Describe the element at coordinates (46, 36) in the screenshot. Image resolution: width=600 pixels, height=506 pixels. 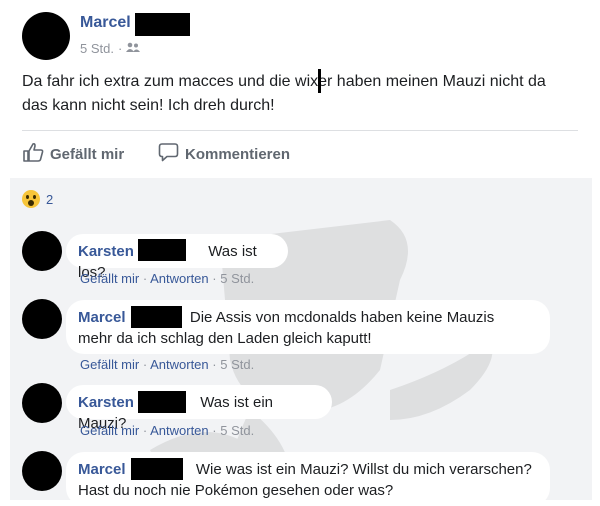
I see `post-author-avatar` at that location.